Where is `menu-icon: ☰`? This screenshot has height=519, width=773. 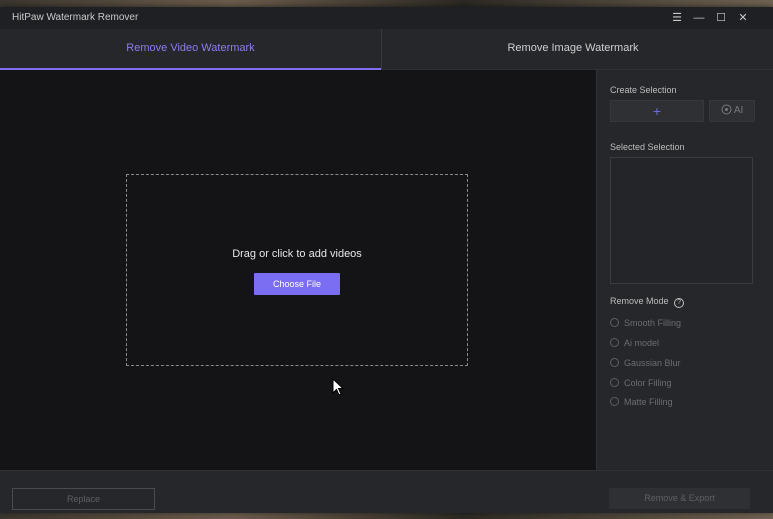 menu-icon: ☰ is located at coordinates (677, 18).